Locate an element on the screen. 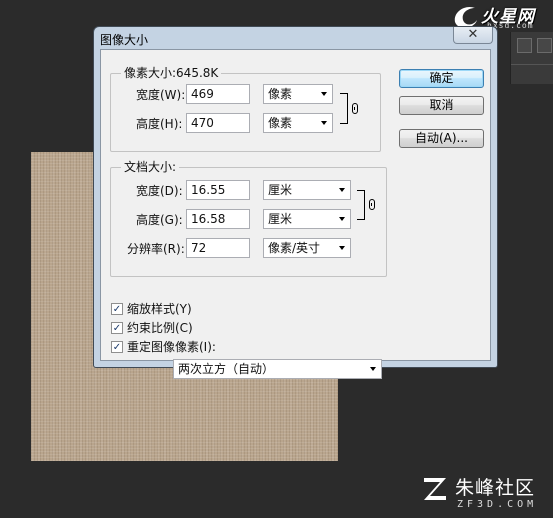 The height and width of the screenshot is (518, 553). doc-width-input: 16.55 is located at coordinates (218, 190).